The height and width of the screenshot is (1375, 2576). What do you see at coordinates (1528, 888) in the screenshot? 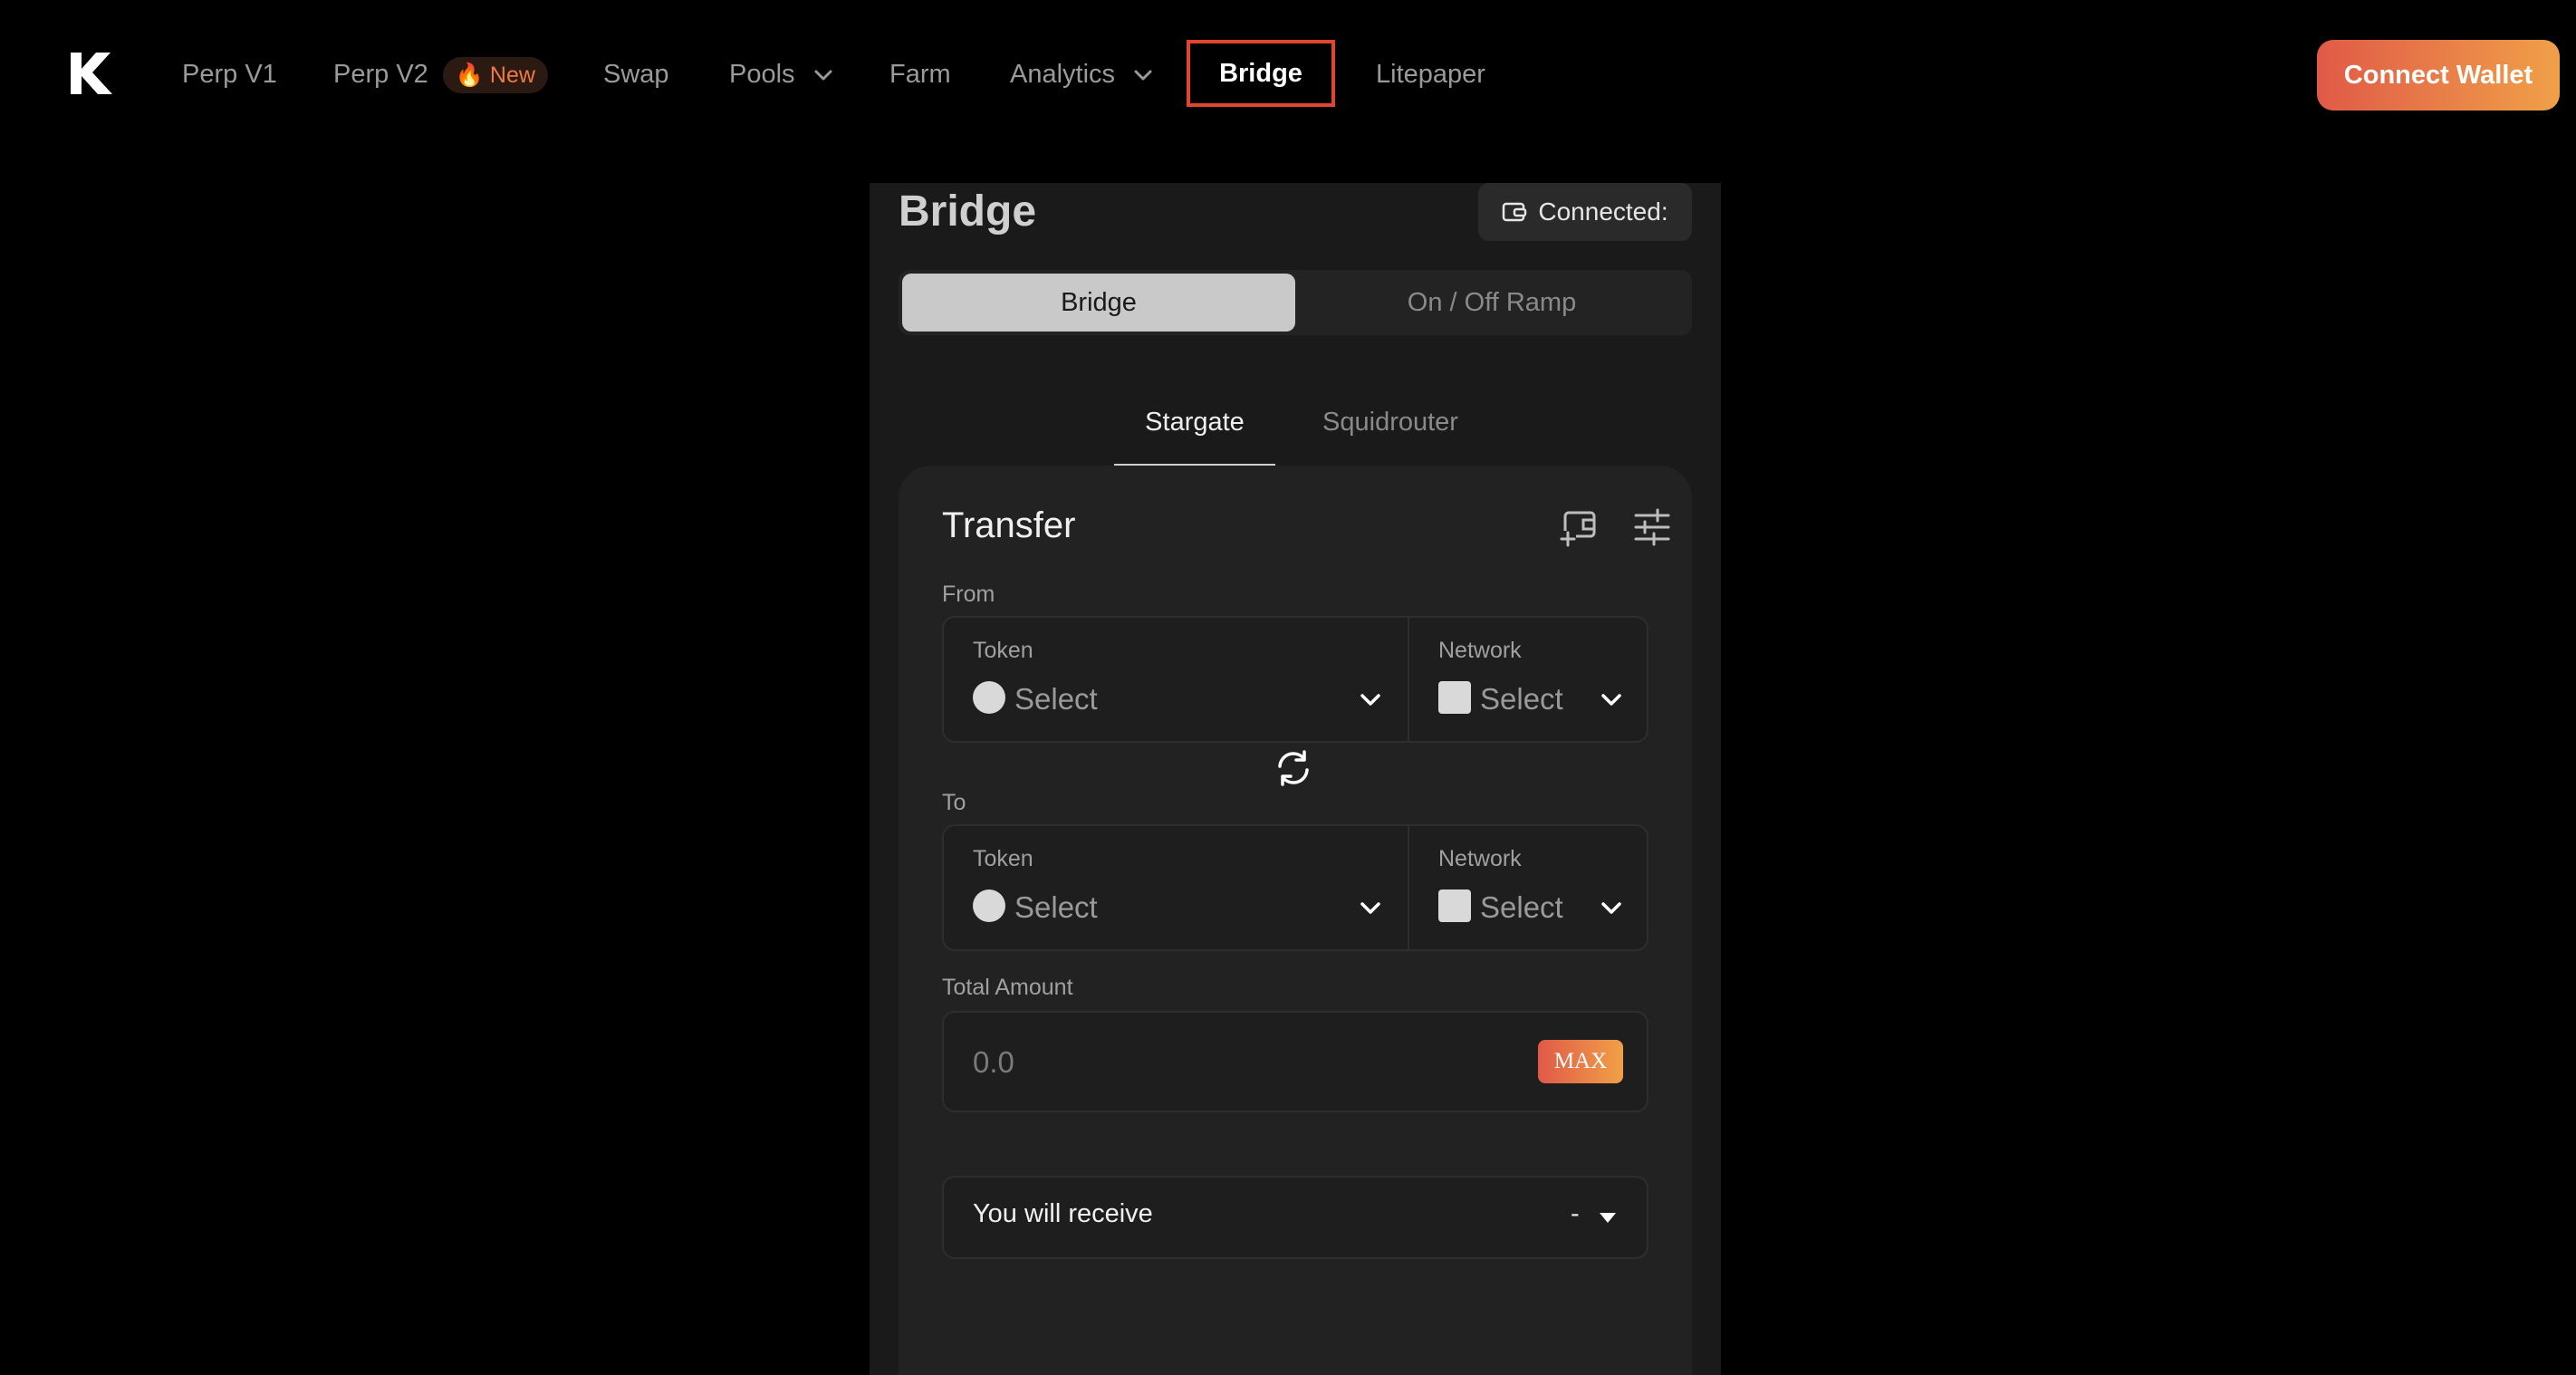
I see `to-network-select: Network Select` at bounding box center [1528, 888].